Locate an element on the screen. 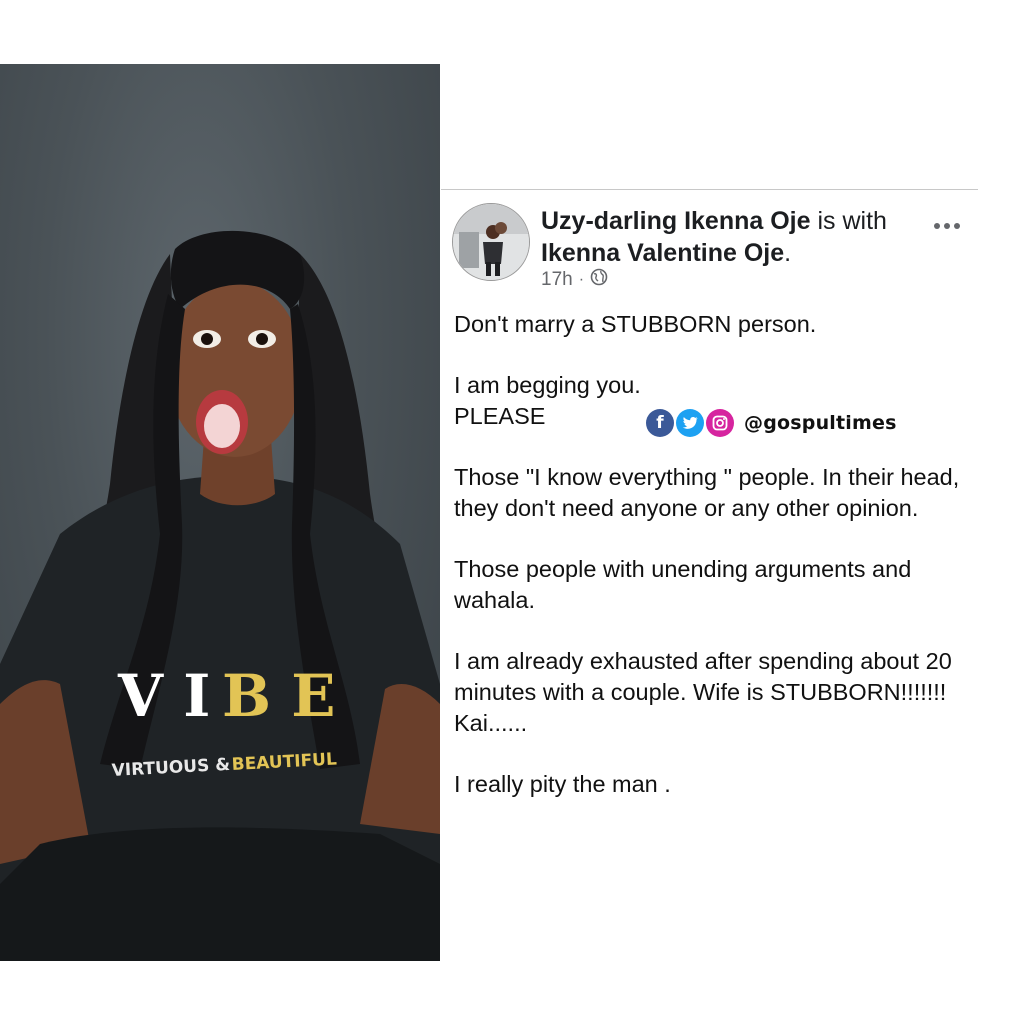  twitter-icon is located at coordinates (690, 423).